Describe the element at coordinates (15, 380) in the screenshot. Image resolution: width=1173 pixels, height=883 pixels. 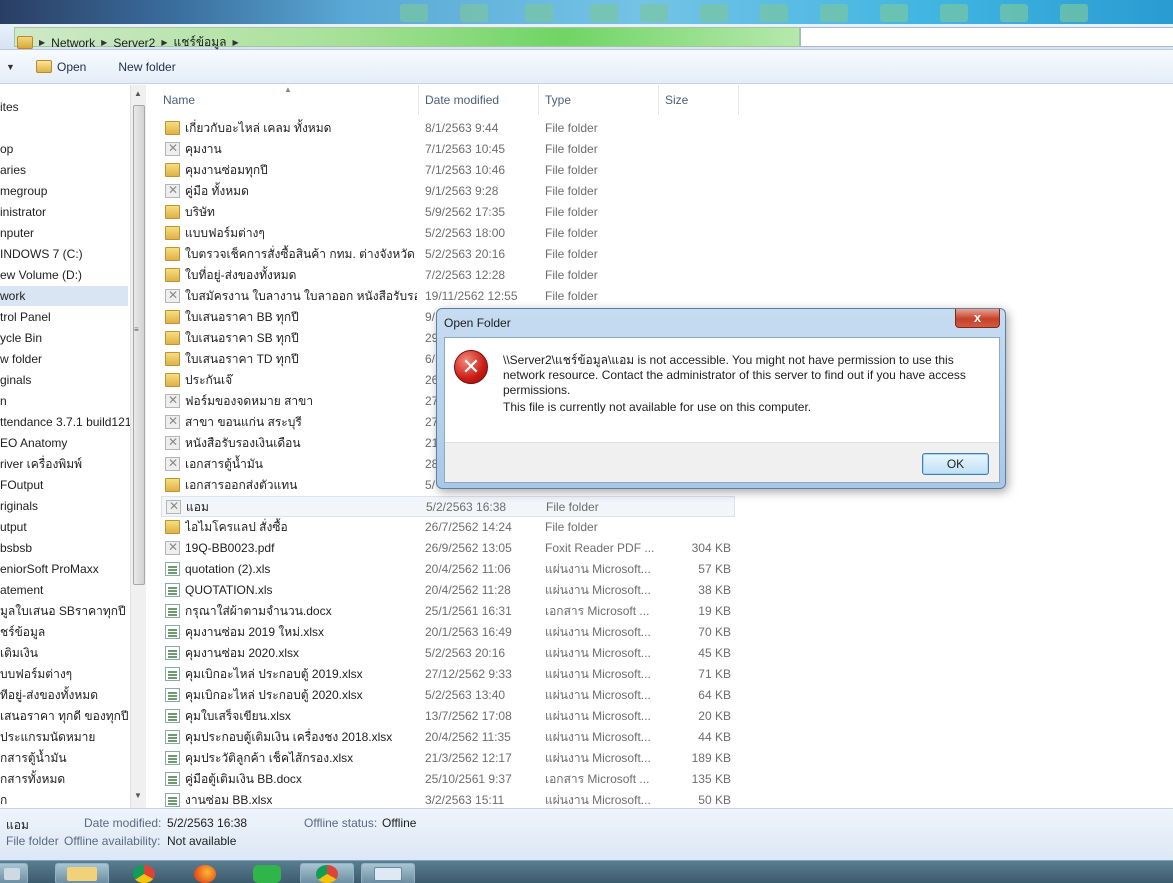
I see `nav-item: ginals` at that location.